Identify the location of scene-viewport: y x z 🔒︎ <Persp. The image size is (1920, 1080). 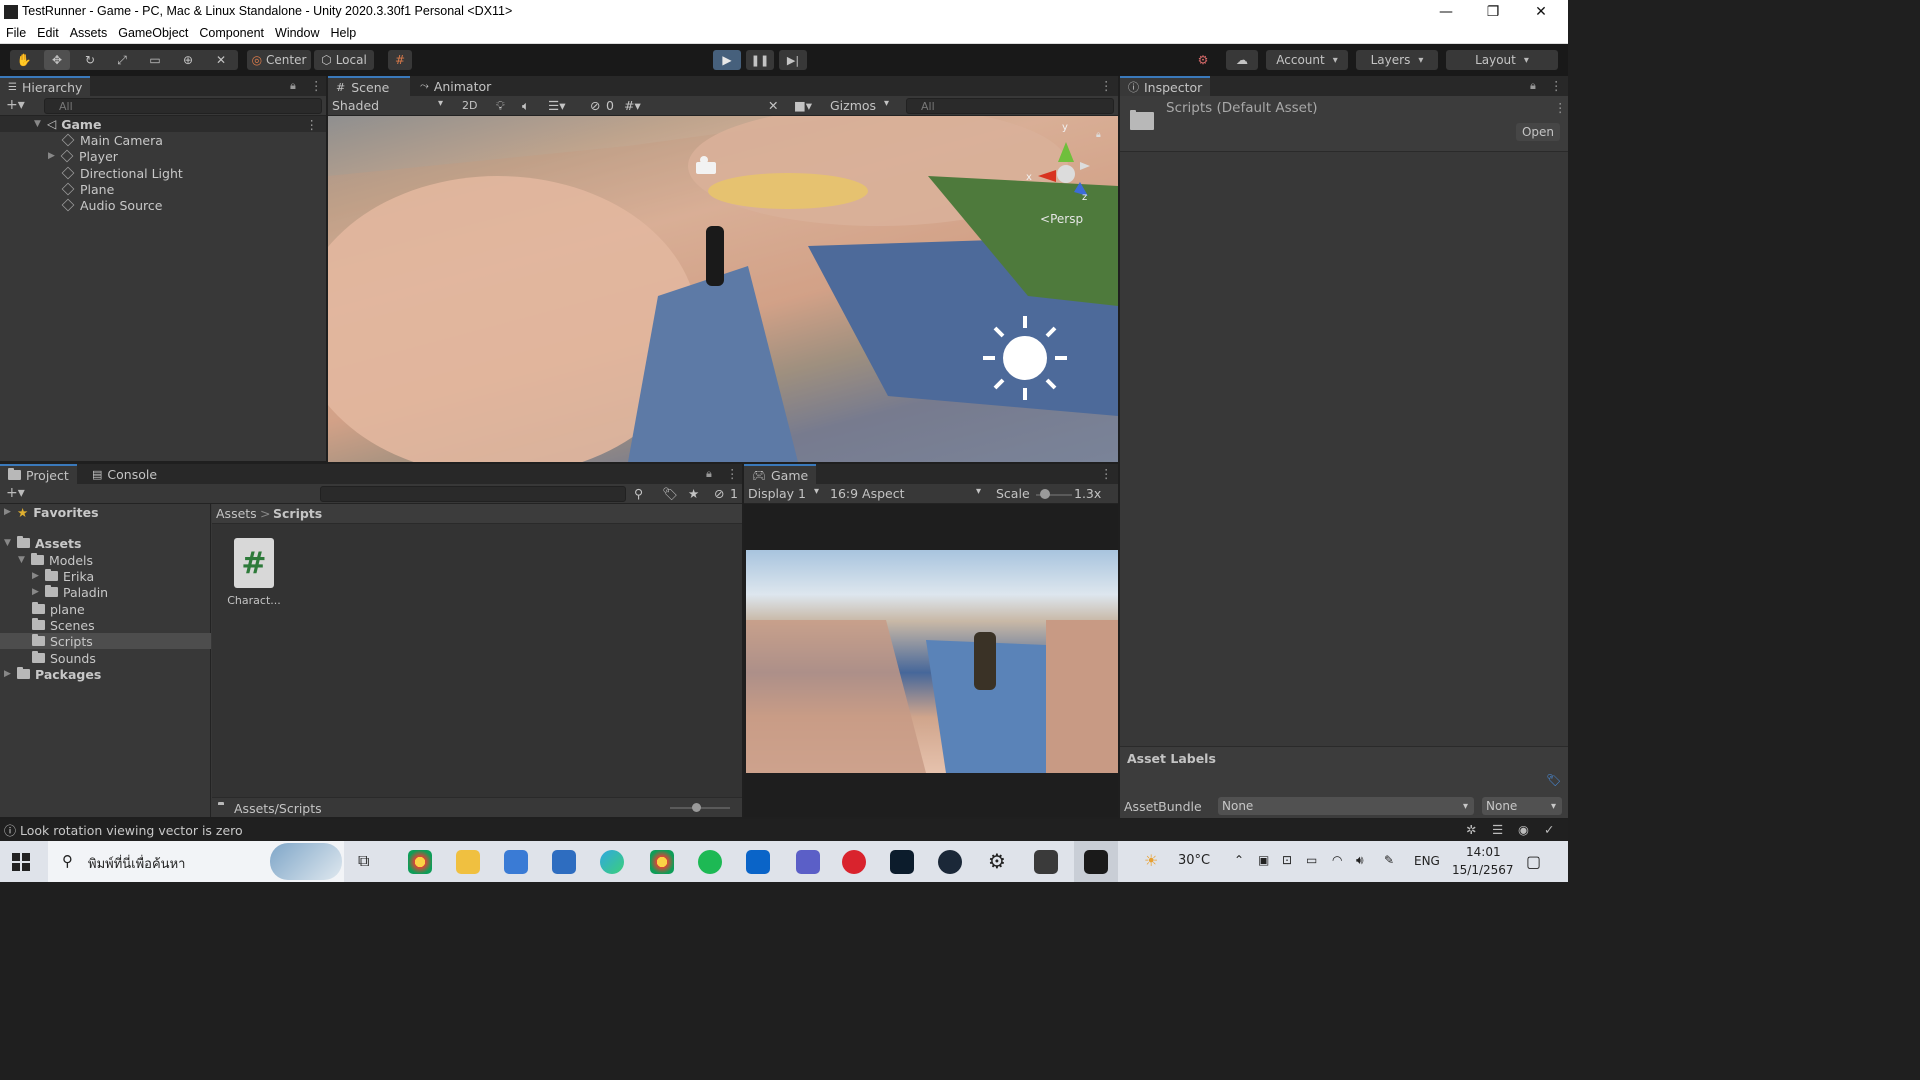
(723, 289).